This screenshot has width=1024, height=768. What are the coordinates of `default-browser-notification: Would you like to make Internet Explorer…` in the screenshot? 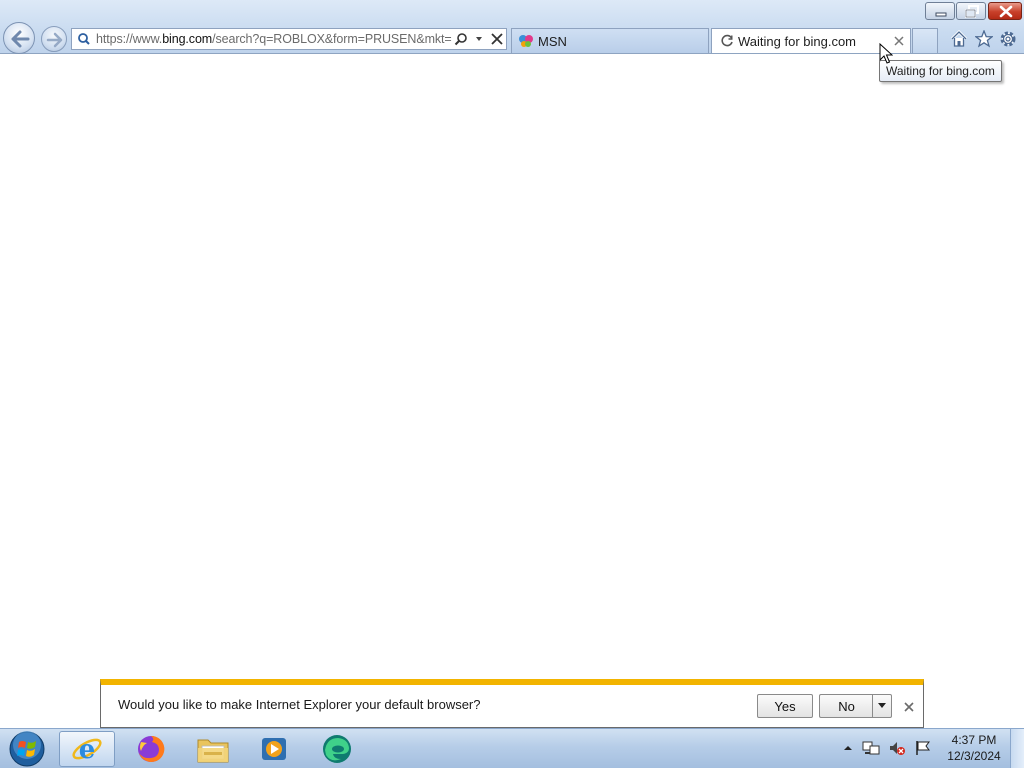 It's located at (512, 703).